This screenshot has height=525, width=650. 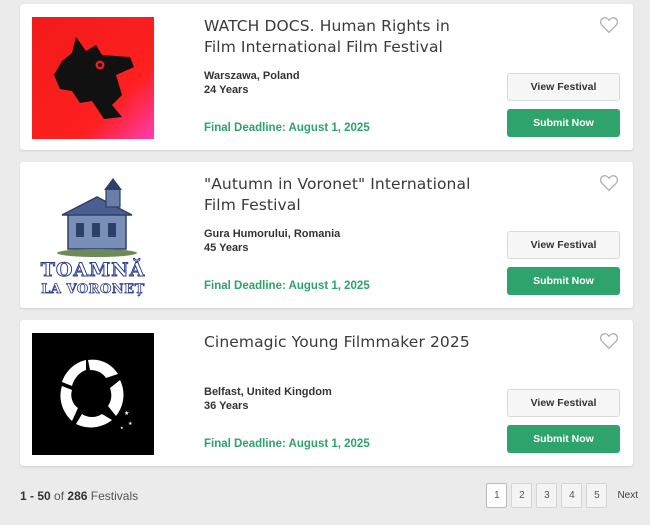 What do you see at coordinates (114, 496) in the screenshot?
I see `results-unit: Festivals` at bounding box center [114, 496].